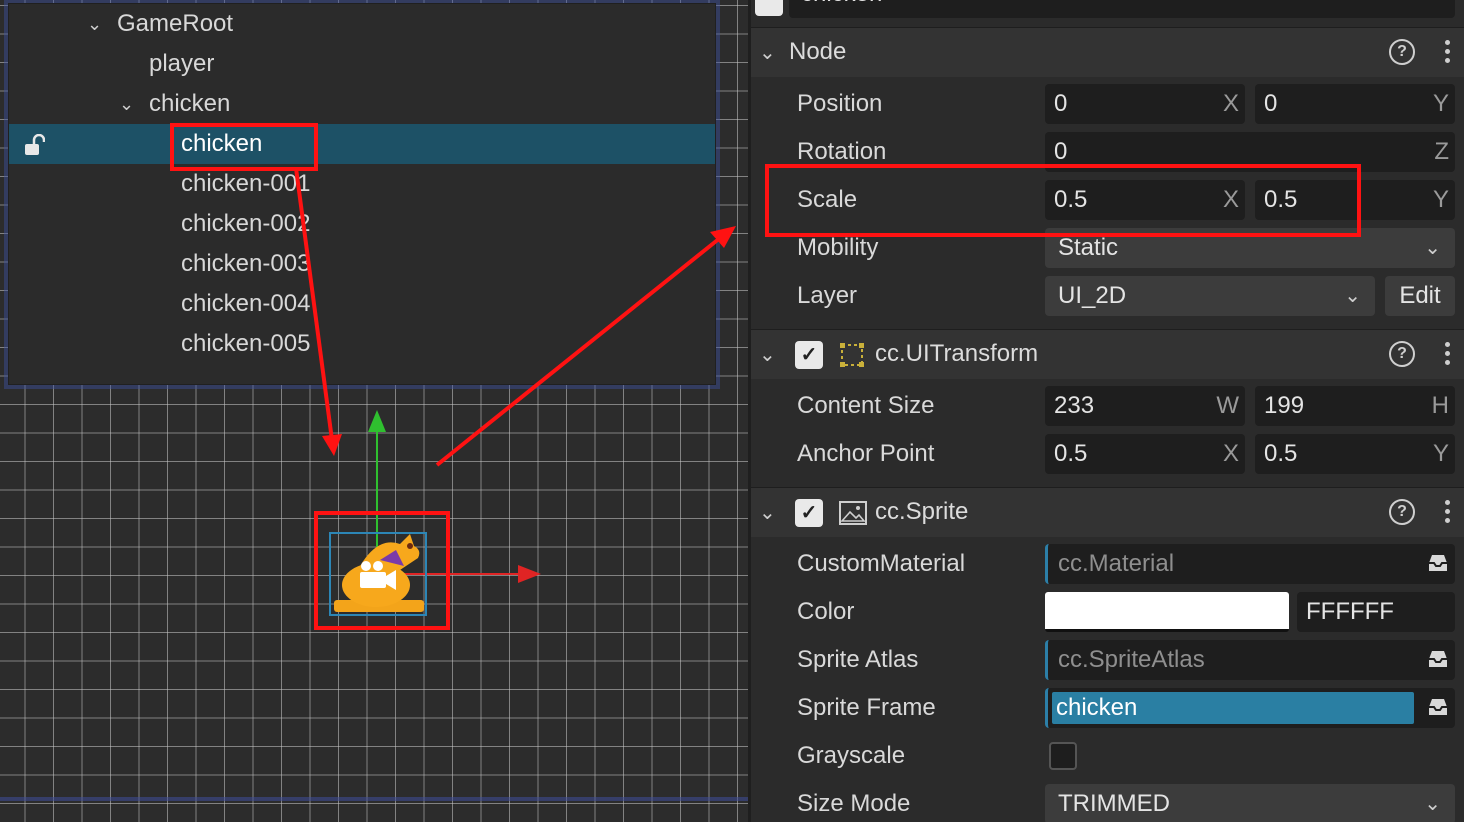 Image resolution: width=1464 pixels, height=822 pixels. Describe the element at coordinates (1230, 453) in the screenshot. I see `axis-x-label: X` at that location.